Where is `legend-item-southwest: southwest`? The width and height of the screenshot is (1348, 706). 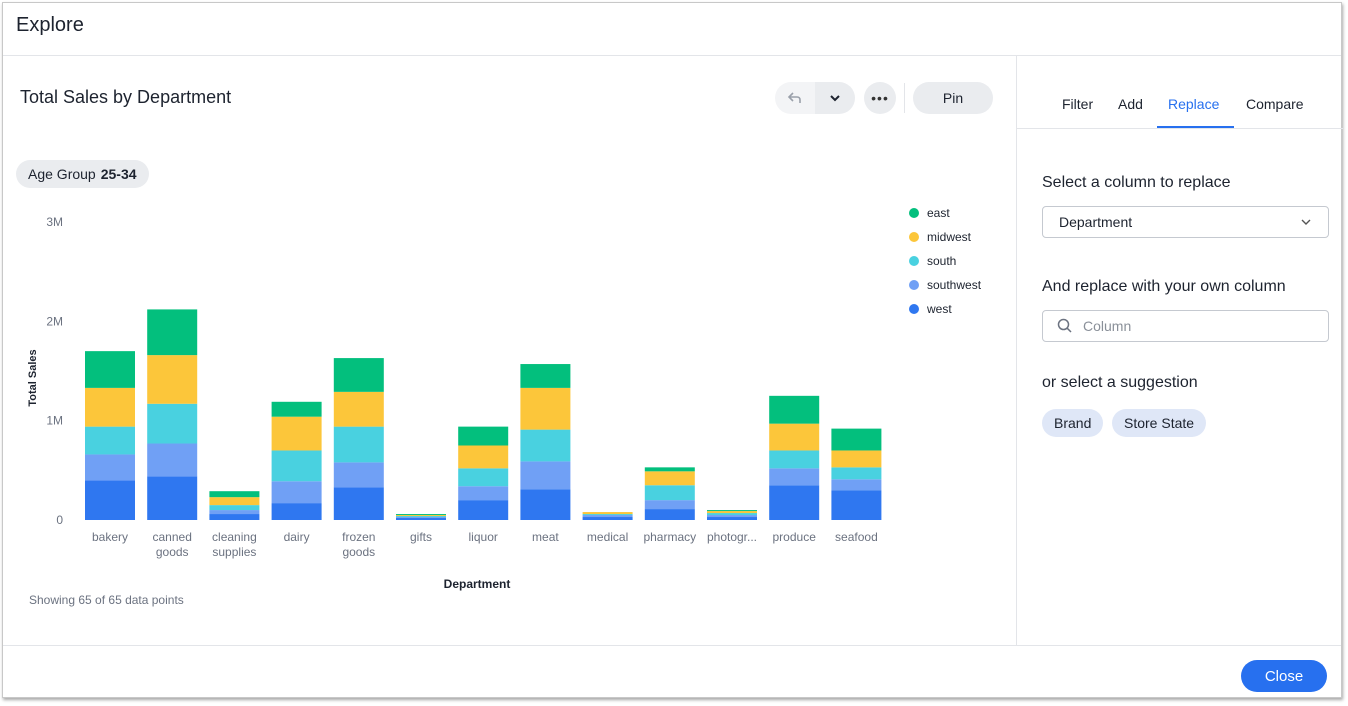 legend-item-southwest: southwest is located at coordinates (945, 285).